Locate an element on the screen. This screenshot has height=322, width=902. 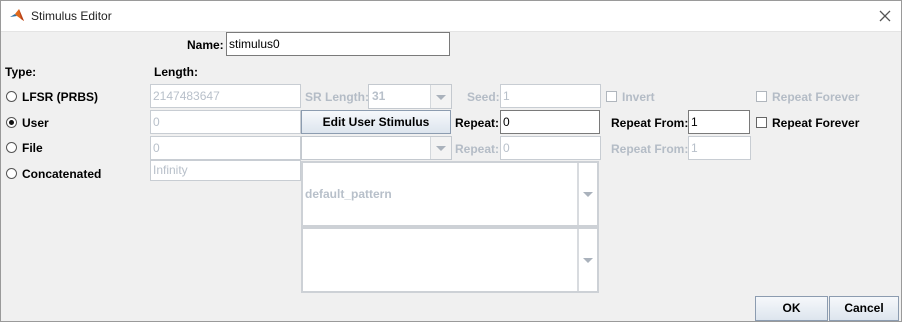
length-header: Length: is located at coordinates (176, 72).